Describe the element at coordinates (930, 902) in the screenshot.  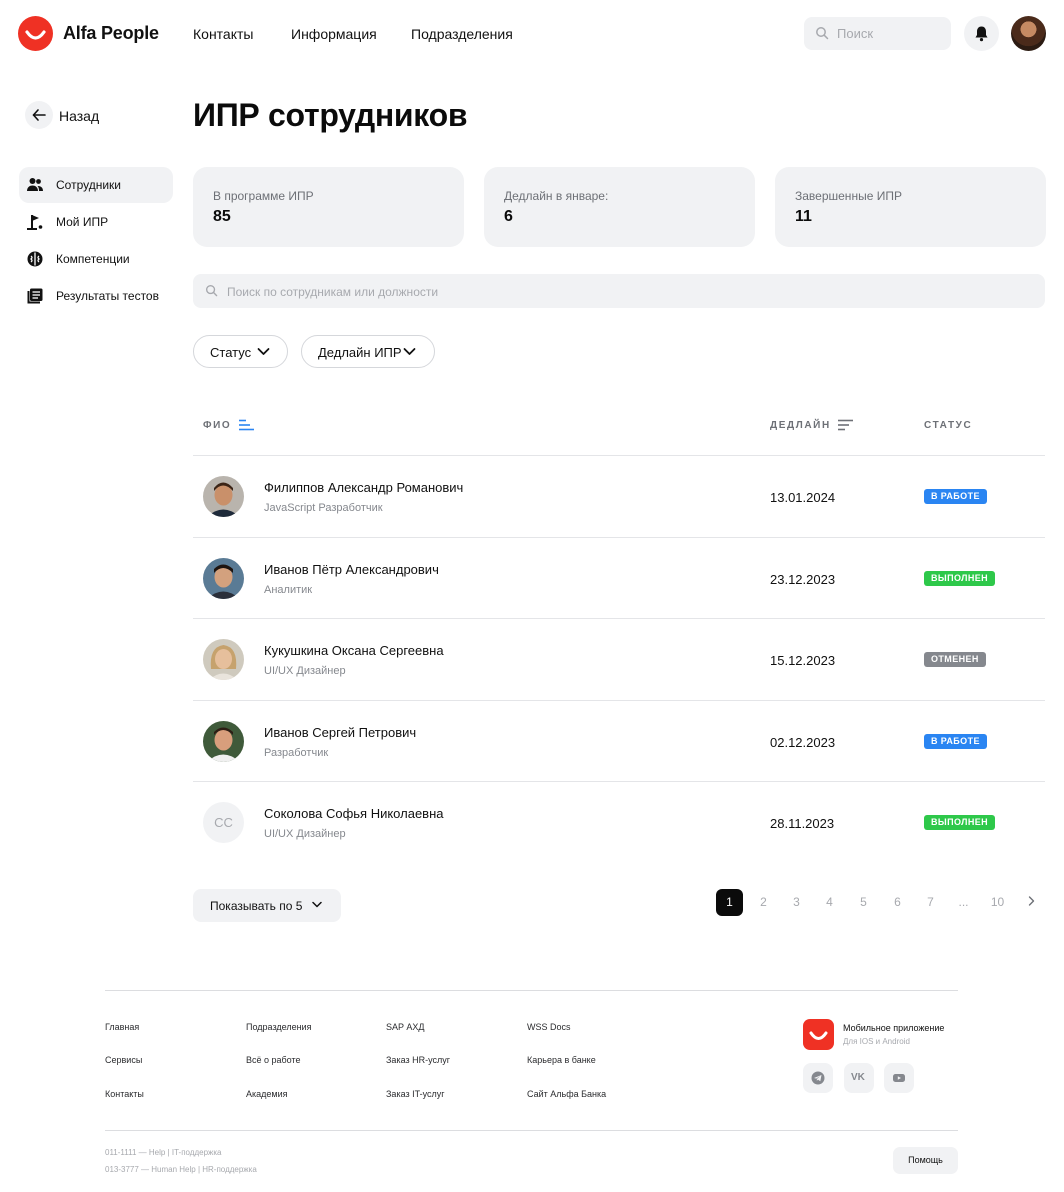
I see `page-7-button: 7` at that location.